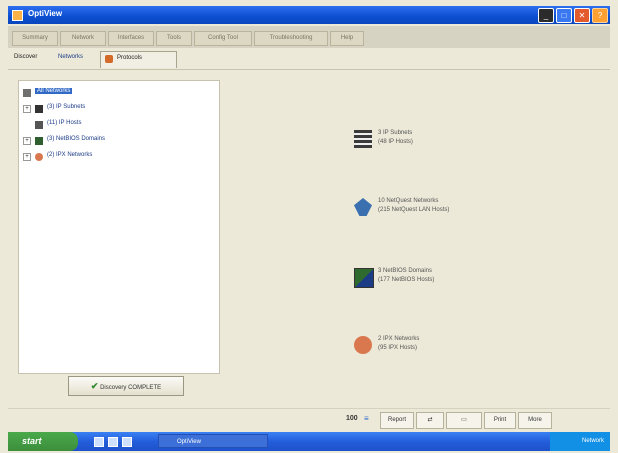 Image resolution: width=618 pixels, height=453 pixels. I want to click on tree-root-label: All Networks, so click(54, 91).